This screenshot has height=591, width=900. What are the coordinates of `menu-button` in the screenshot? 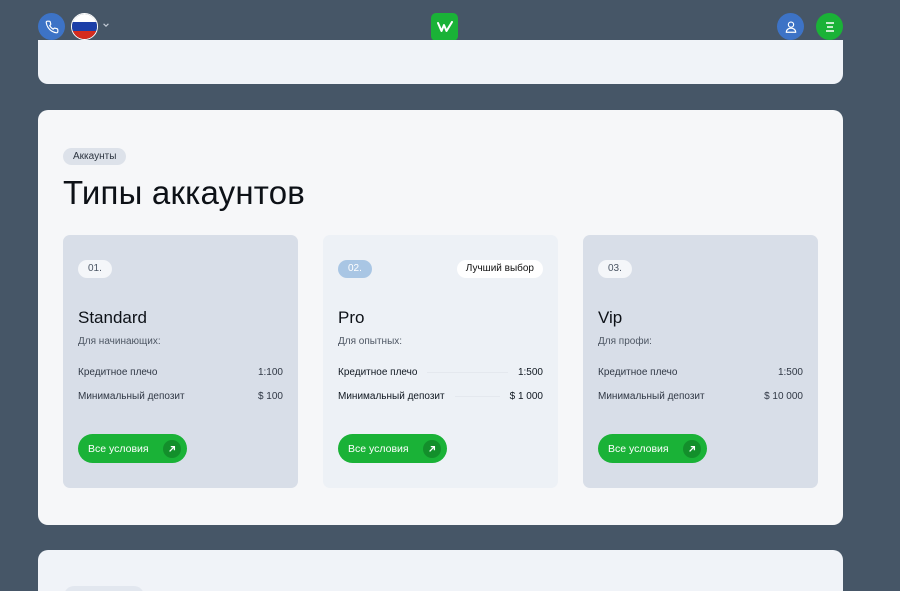 It's located at (829, 26).